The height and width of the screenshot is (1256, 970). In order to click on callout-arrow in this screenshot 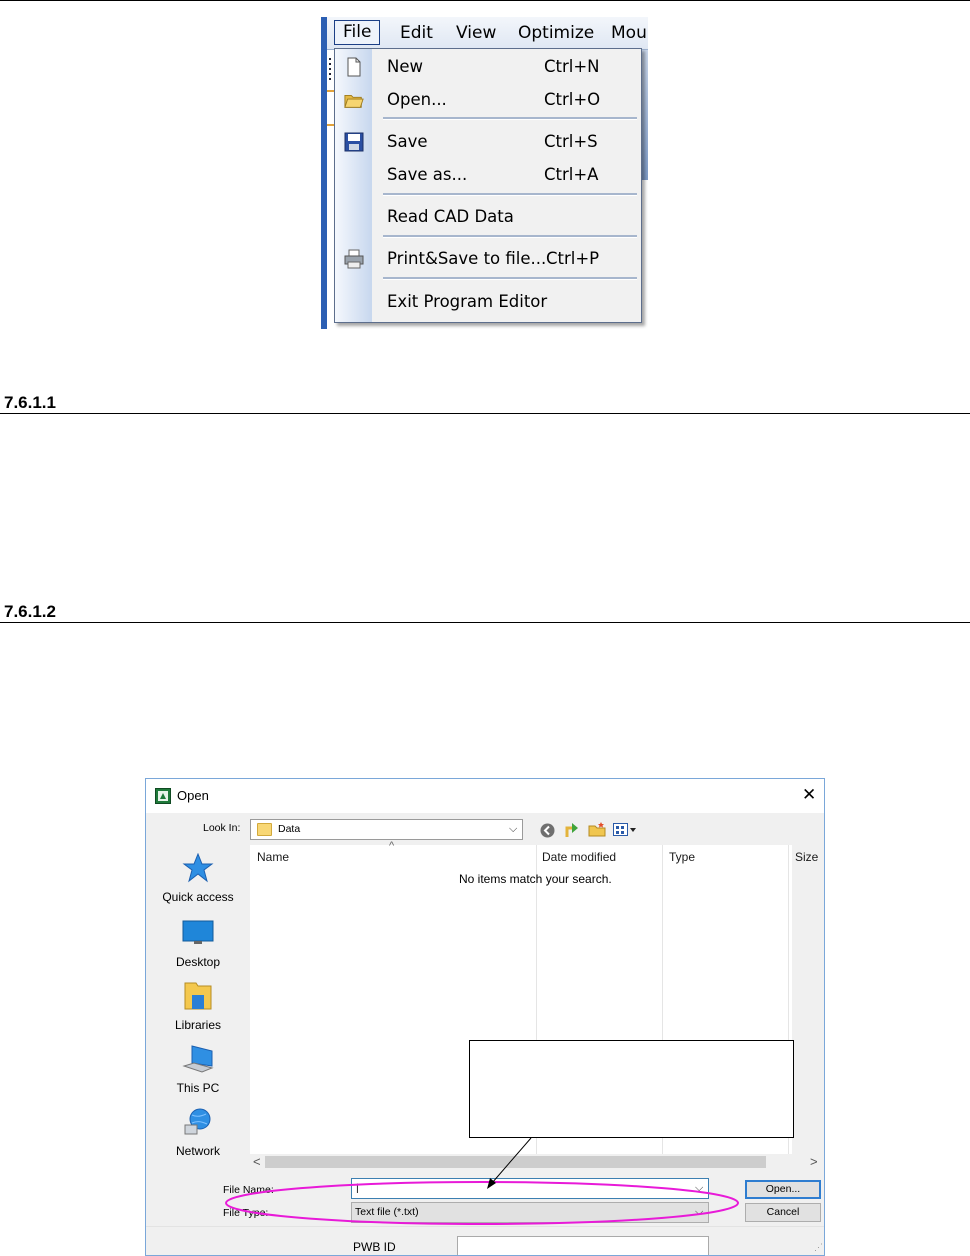, I will do `click(511, 1160)`.